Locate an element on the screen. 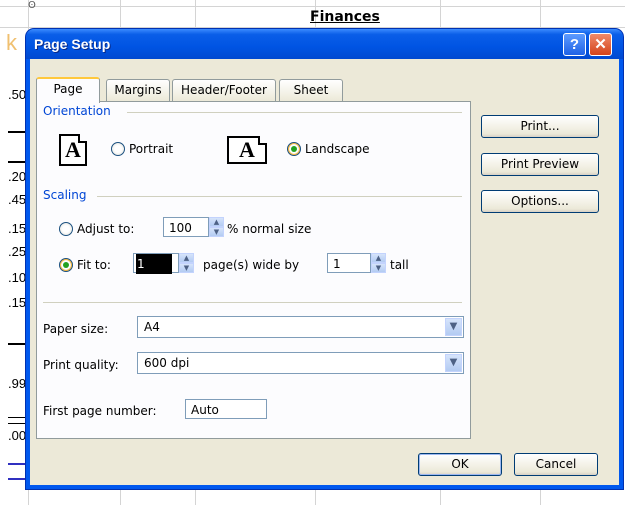 The image size is (625, 505). adjust-to-label: Adjust to: is located at coordinates (105, 229).